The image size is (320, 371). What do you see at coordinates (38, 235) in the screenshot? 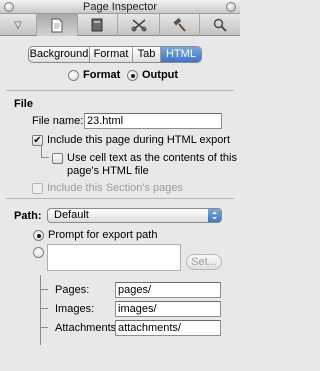
I see `prompt-export-radio` at bounding box center [38, 235].